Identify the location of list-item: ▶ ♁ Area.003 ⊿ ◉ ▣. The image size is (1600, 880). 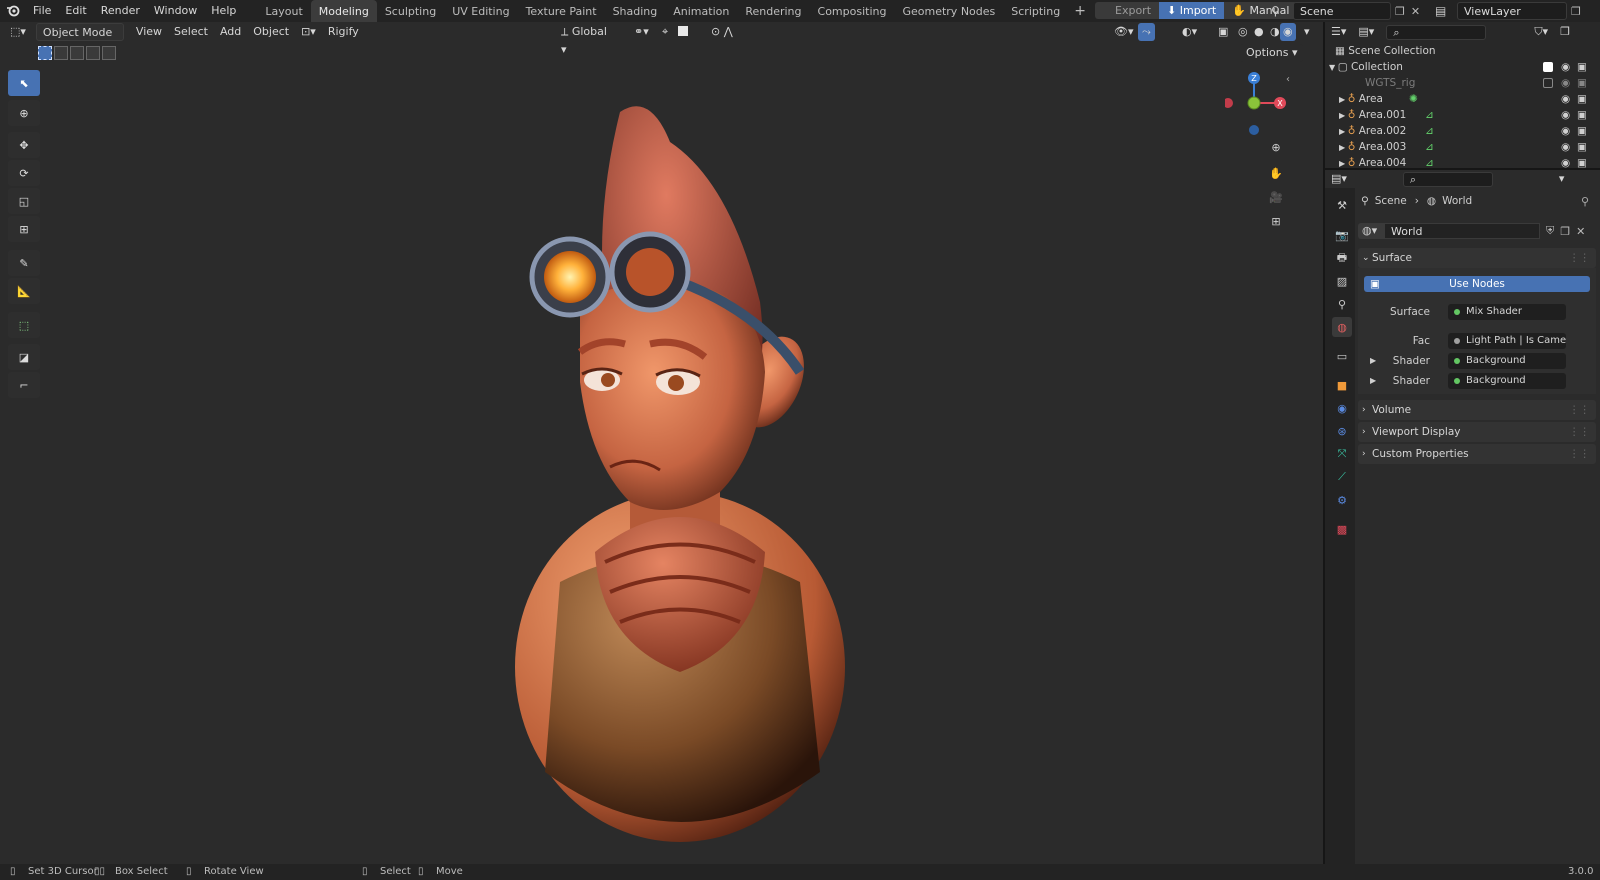
(1462, 147).